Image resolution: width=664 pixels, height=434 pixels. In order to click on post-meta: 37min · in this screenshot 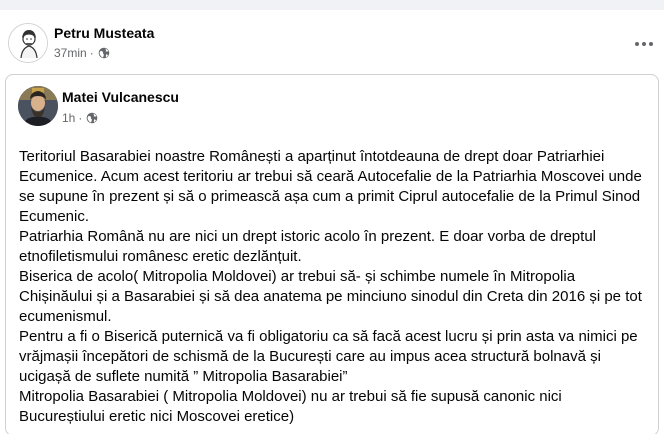, I will do `click(82, 53)`.